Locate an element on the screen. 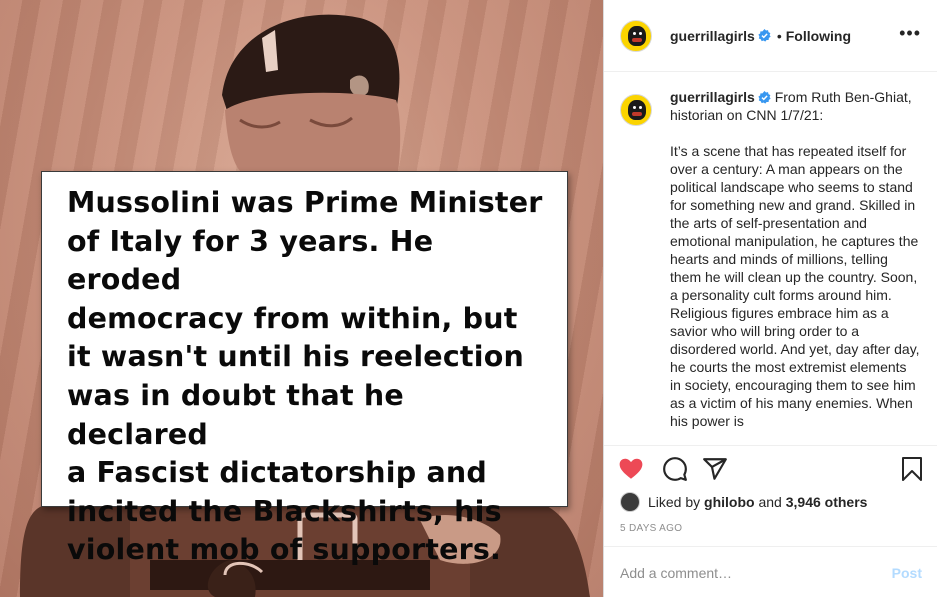  liker-avatar is located at coordinates (630, 502).